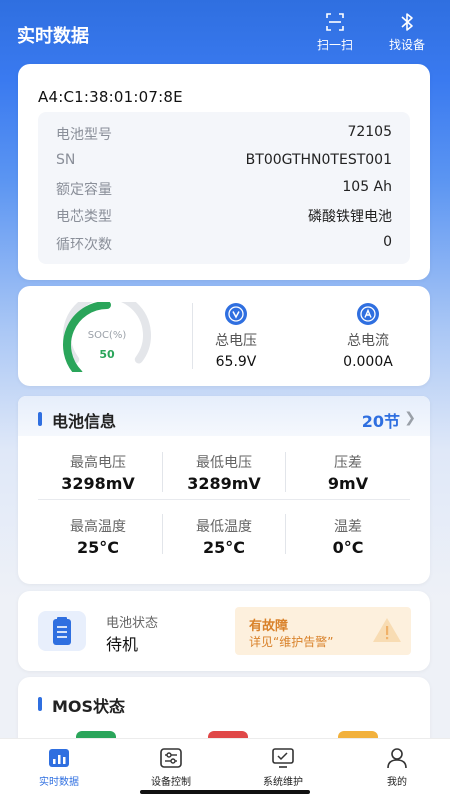 Image resolution: width=450 pixels, height=800 pixels. Describe the element at coordinates (224, 162) in the screenshot. I see `info-row: SN BT00GTHN0TEST001` at that location.